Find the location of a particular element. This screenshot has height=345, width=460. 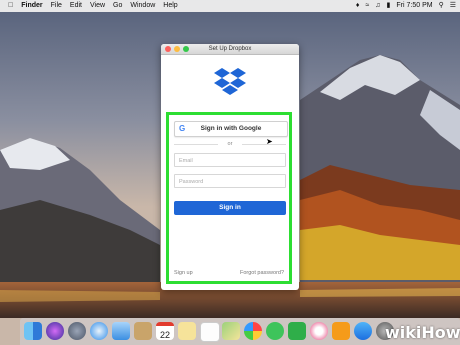

reminders-icon is located at coordinates (210, 332).